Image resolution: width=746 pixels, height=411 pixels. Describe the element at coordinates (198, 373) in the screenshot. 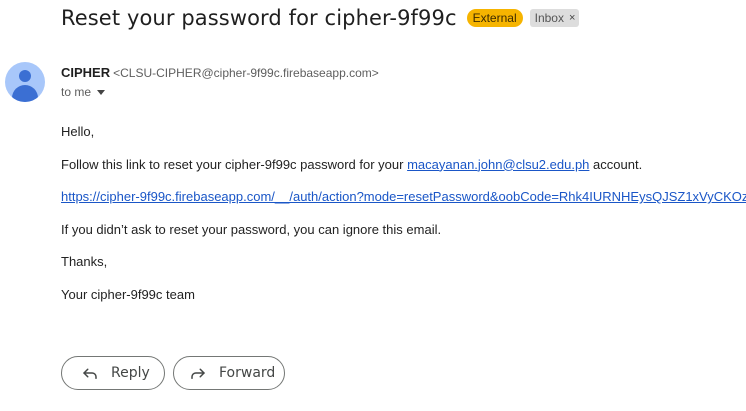

I see `forward-icon` at that location.